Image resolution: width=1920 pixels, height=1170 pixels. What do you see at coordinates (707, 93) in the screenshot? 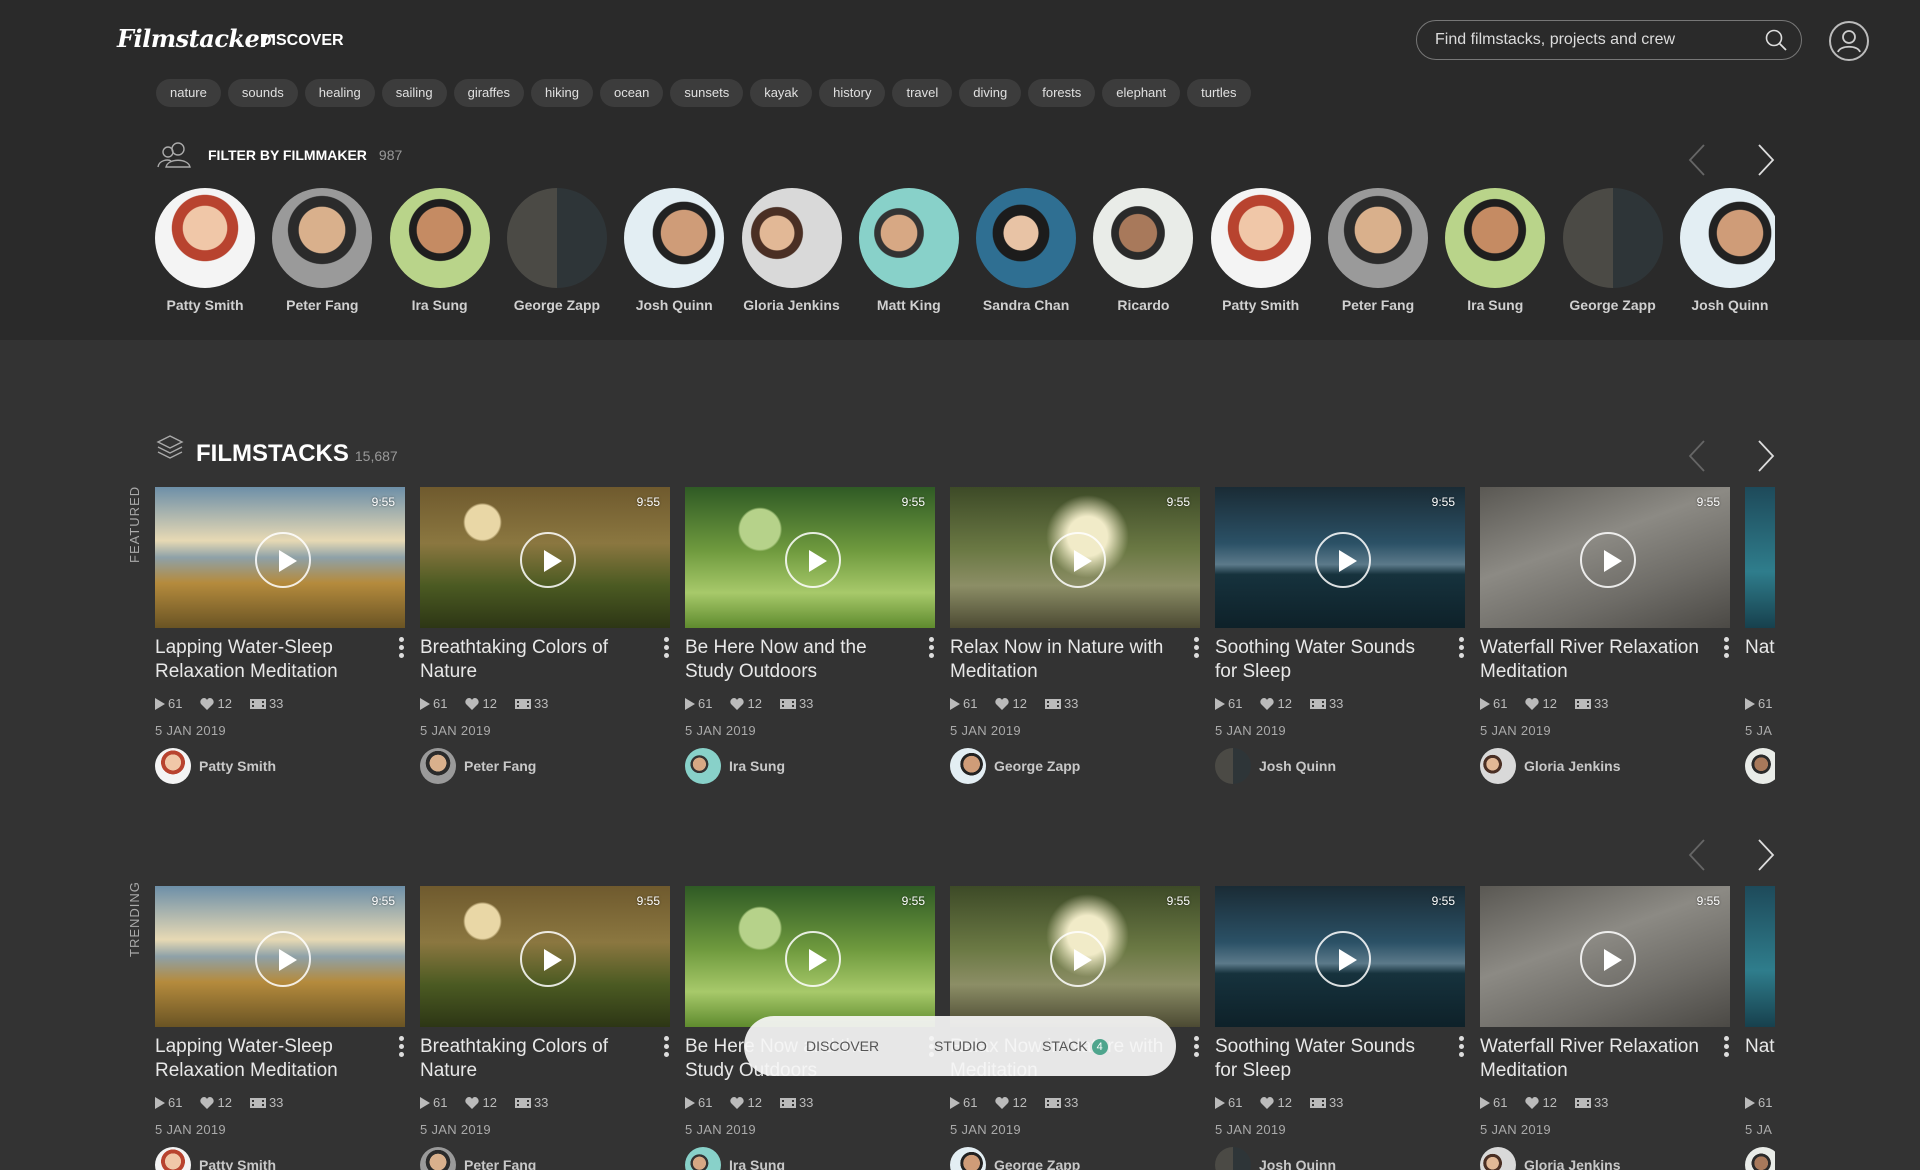
I see `tag-chip: sunsets` at bounding box center [707, 93].